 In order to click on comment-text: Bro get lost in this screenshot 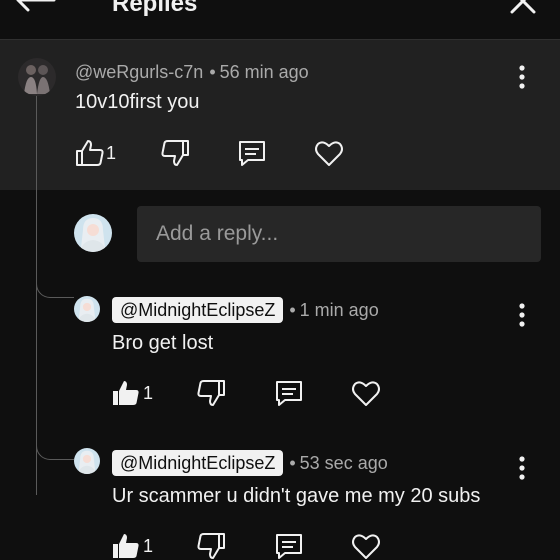, I will do `click(163, 343)`.